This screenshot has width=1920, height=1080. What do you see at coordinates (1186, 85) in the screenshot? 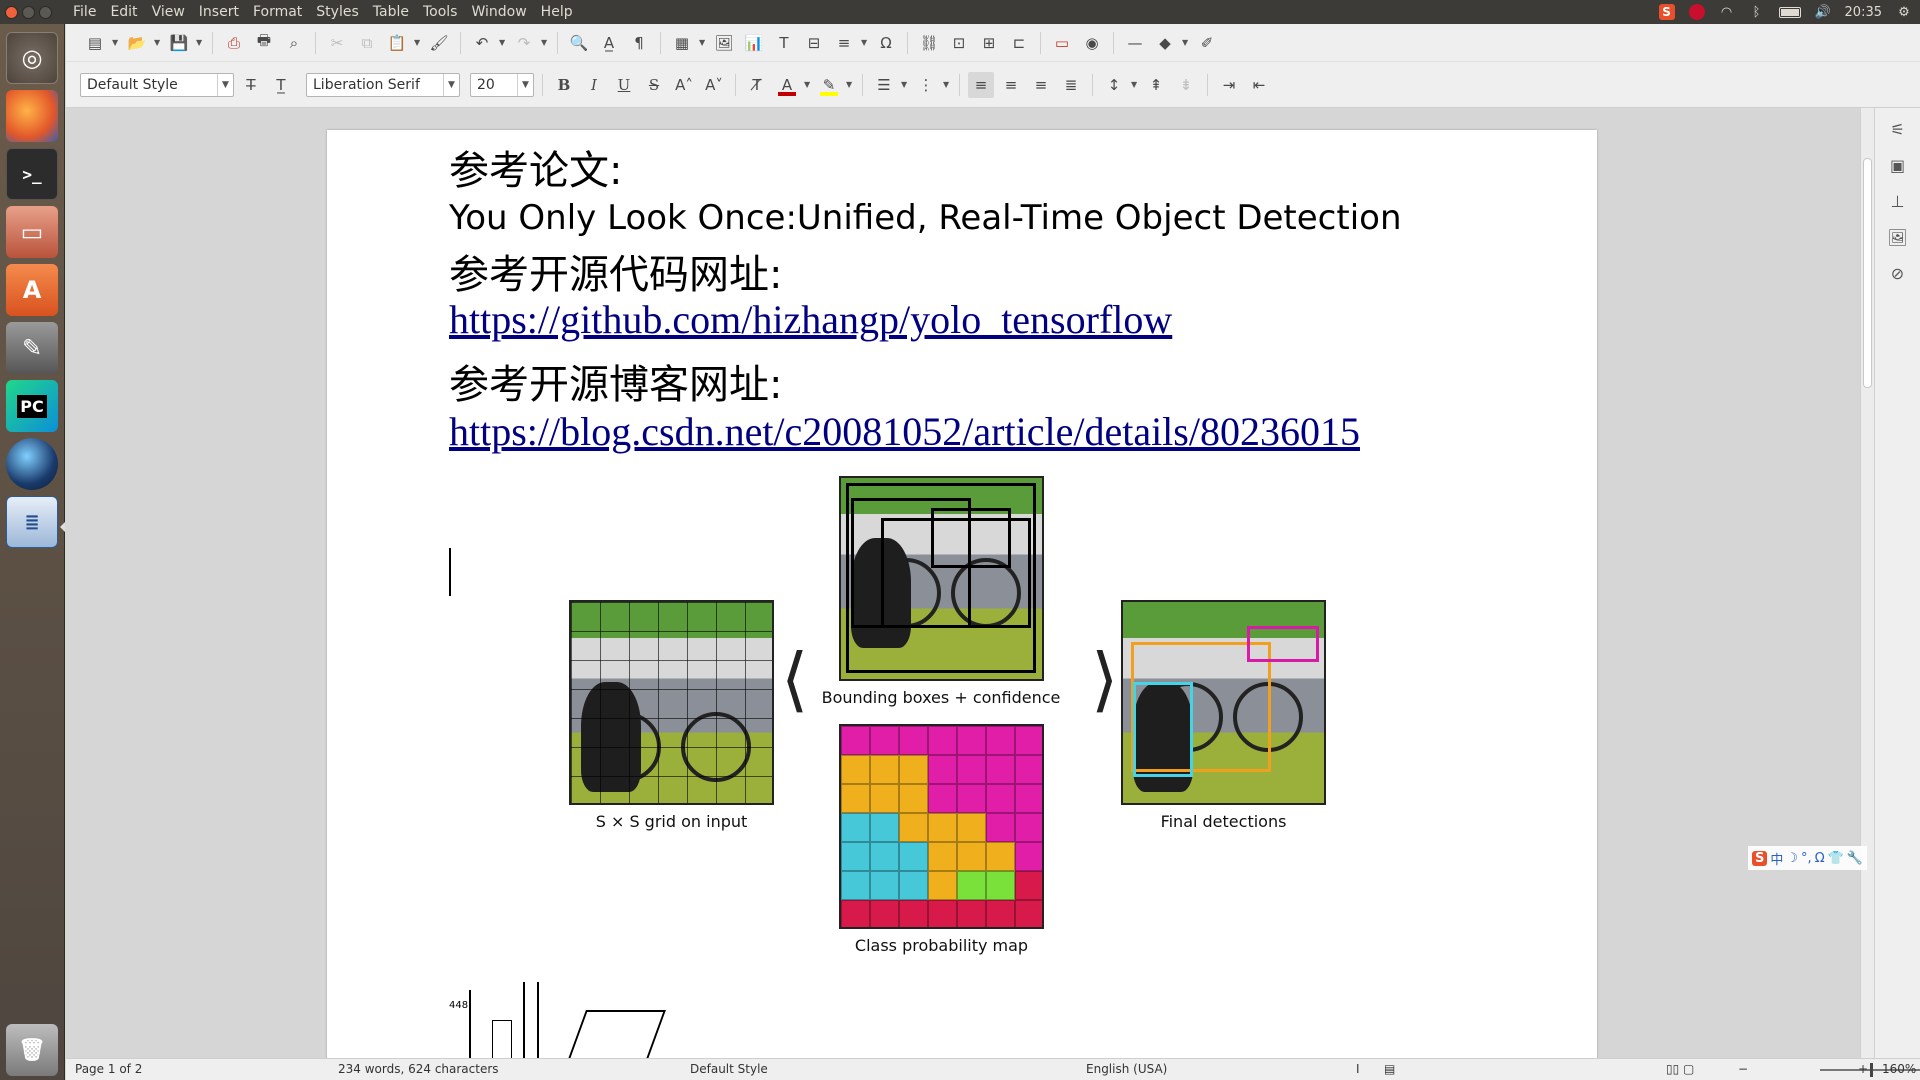
I see `decrease-paragraph-spacing-icon: ⇟` at bounding box center [1186, 85].